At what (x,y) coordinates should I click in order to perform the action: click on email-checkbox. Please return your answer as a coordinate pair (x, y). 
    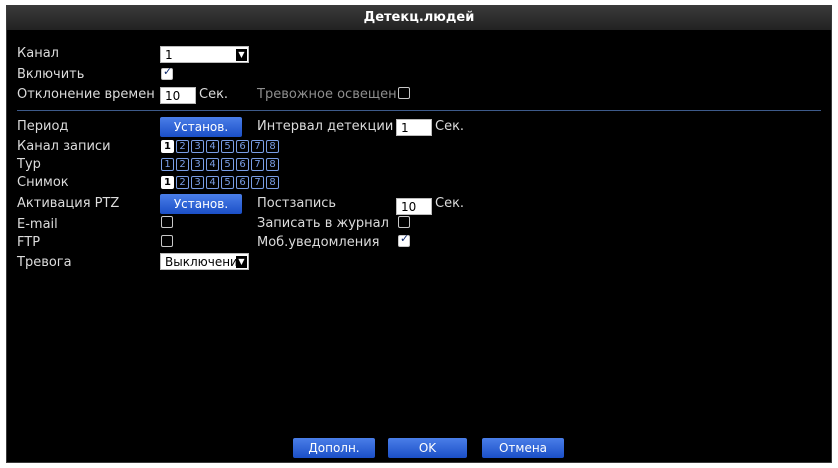
    Looking at the image, I should click on (167, 222).